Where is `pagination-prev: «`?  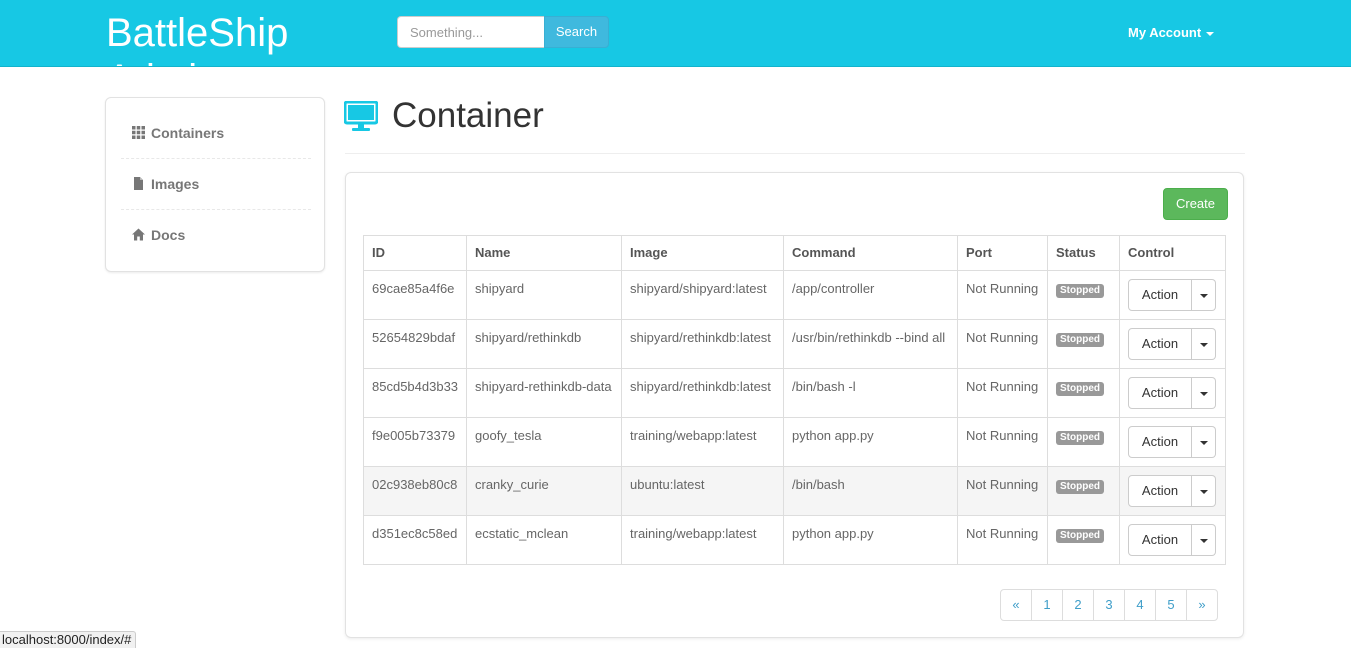
pagination-prev: « is located at coordinates (1016, 605).